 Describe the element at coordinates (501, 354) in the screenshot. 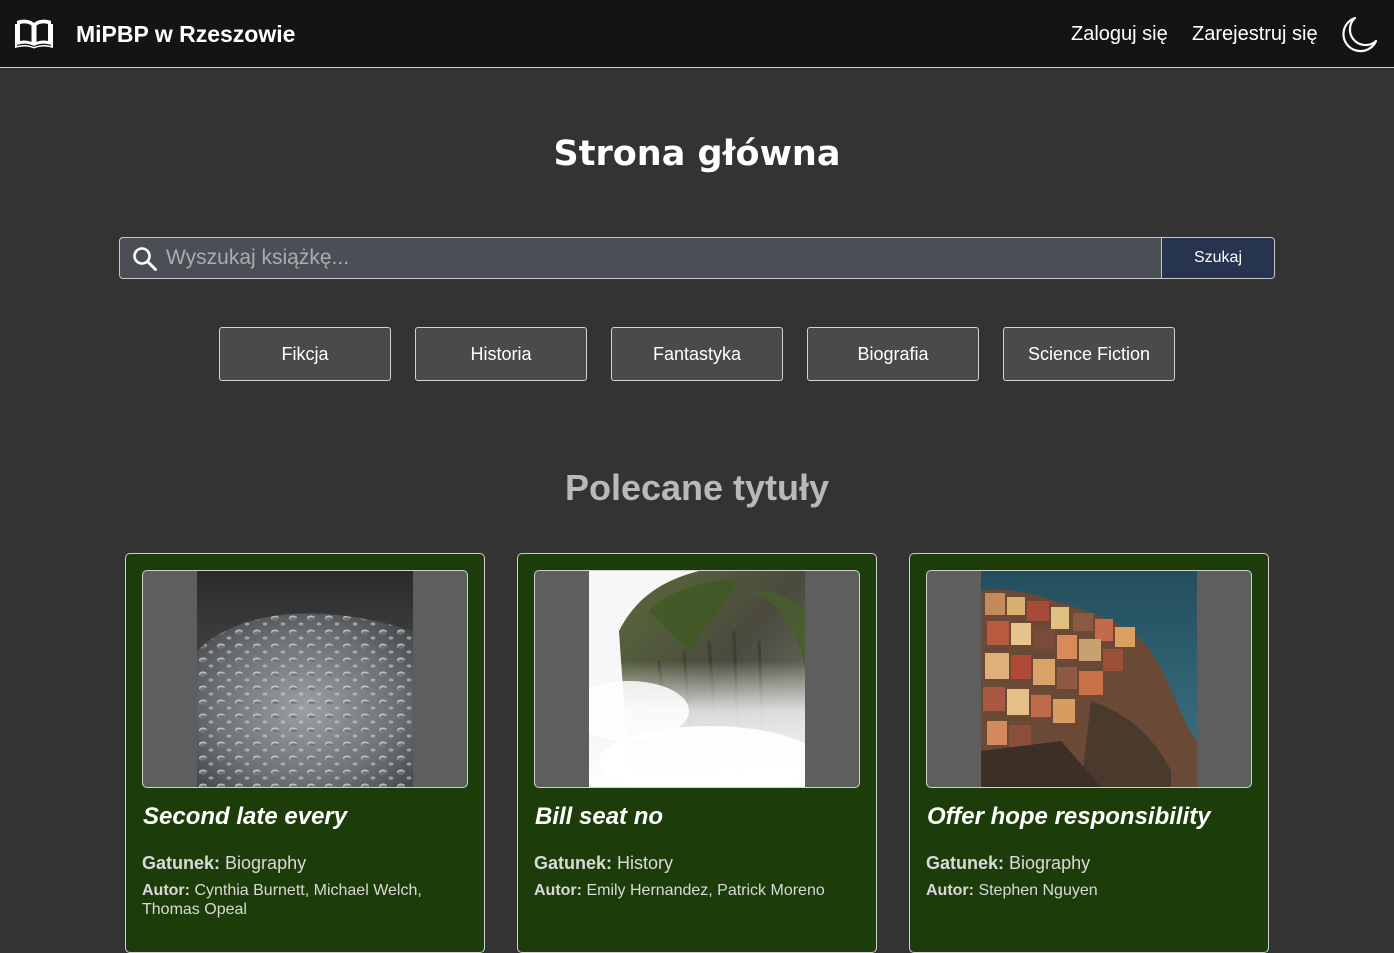

I see `genre-button-historia: Historia` at that location.